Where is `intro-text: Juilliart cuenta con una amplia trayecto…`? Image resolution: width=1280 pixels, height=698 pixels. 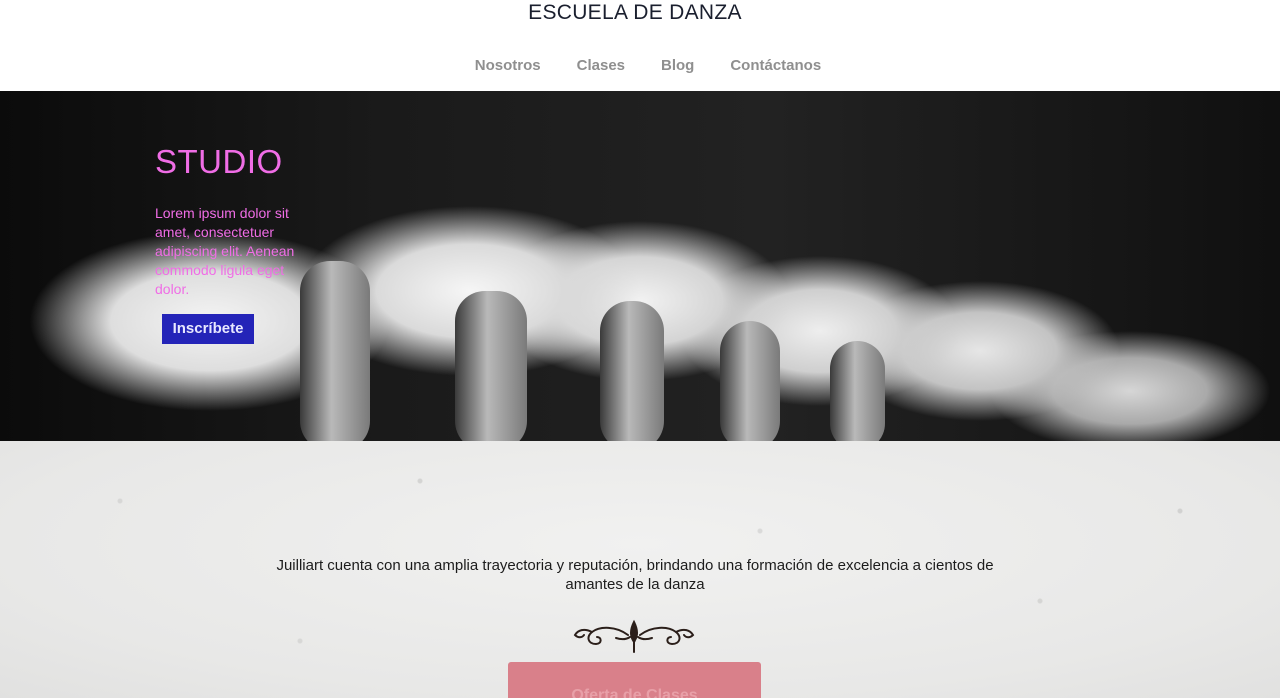 intro-text: Juilliart cuenta con una amplia trayecto… is located at coordinates (635, 575).